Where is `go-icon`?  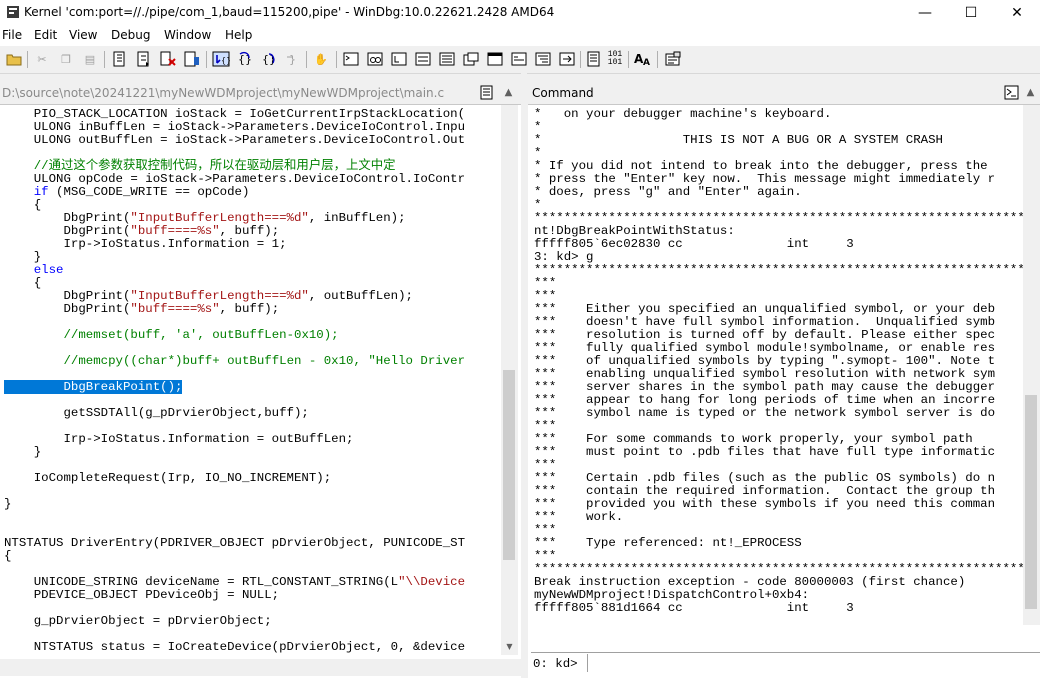
go-icon is located at coordinates (120, 59).